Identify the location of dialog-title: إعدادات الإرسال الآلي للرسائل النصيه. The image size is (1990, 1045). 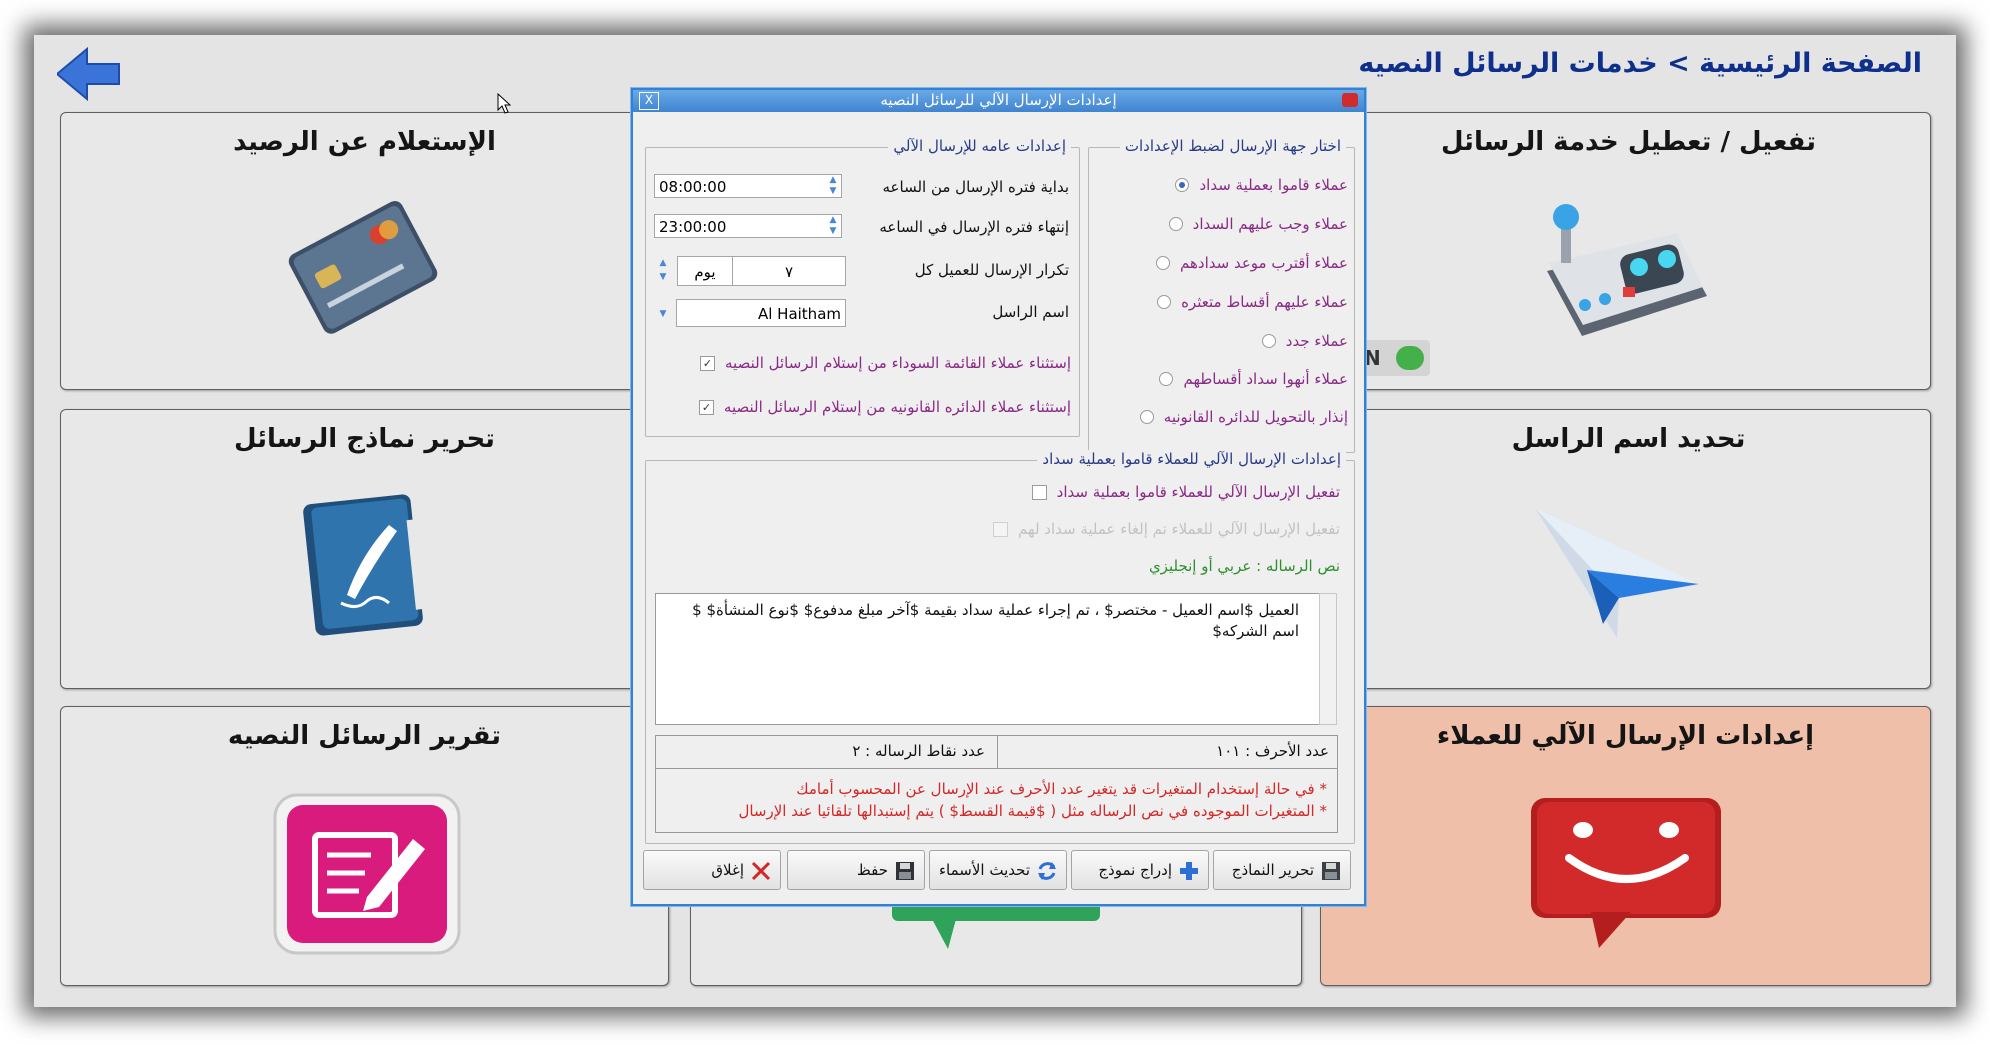
(998, 100).